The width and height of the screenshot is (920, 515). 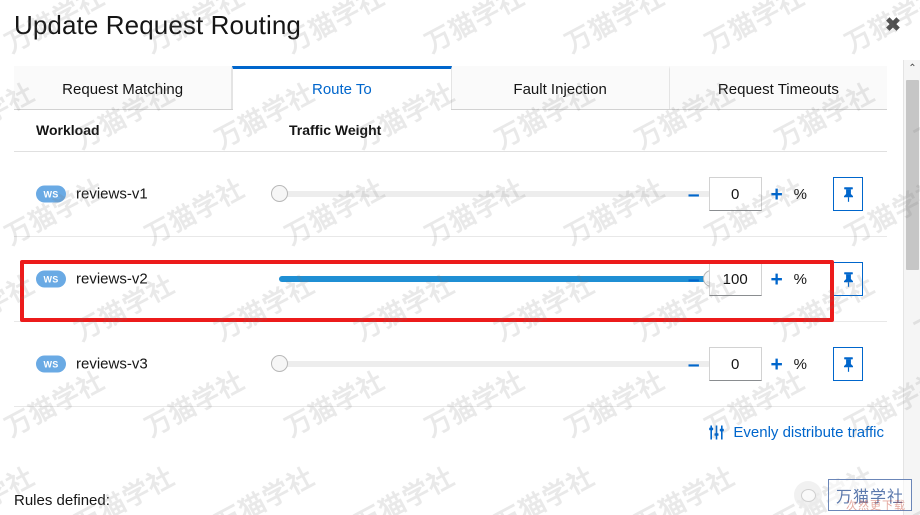 What do you see at coordinates (68, 130) in the screenshot?
I see `column-header-workload: Workload` at bounding box center [68, 130].